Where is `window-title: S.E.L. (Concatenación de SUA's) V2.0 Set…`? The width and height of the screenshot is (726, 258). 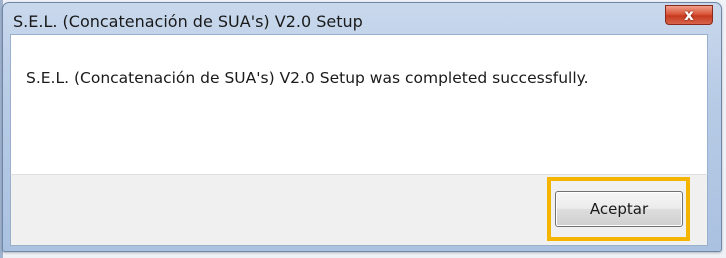
window-title: S.E.L. (Concatenación de SUA's) V2.0 Set… is located at coordinates (188, 21).